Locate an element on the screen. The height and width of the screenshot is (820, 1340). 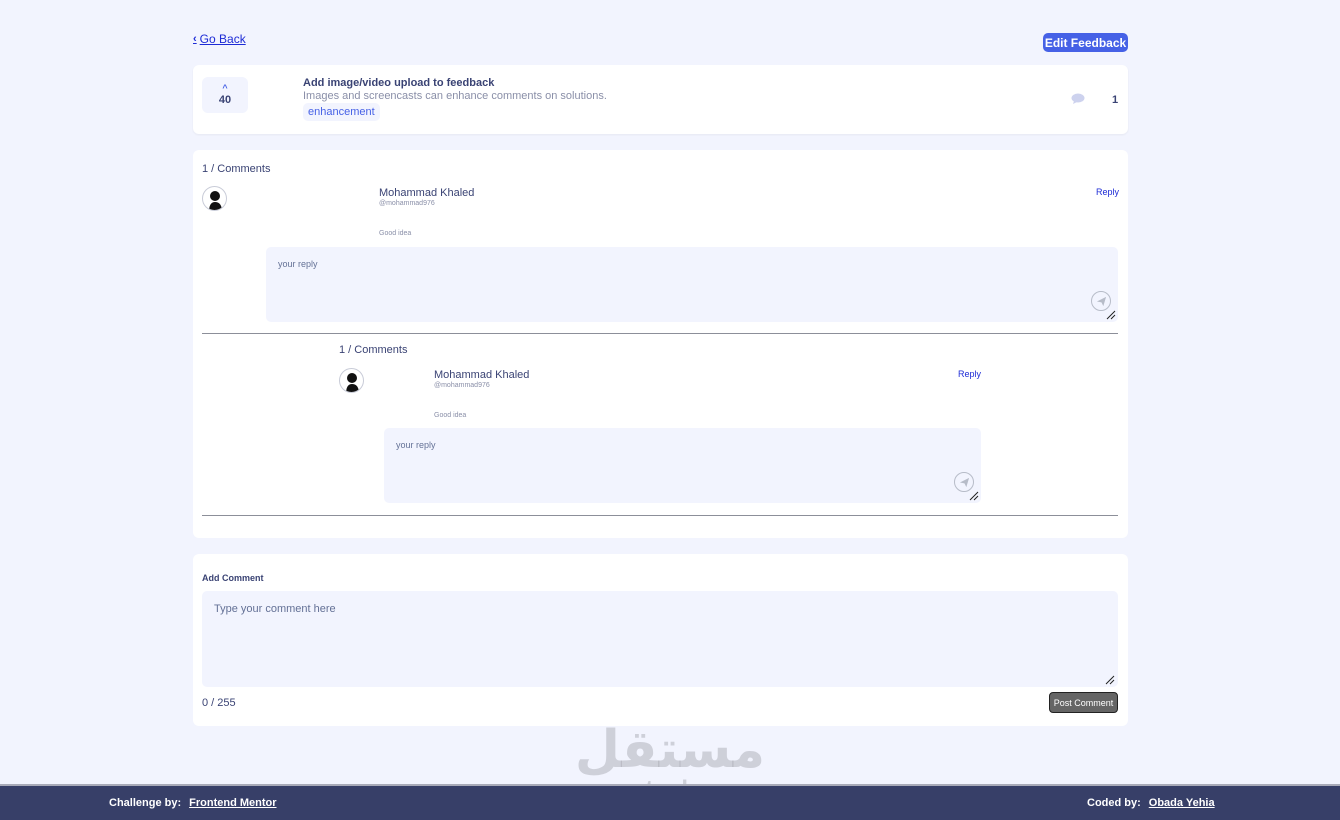
comments-count-label: 1 / Comments is located at coordinates (236, 169).